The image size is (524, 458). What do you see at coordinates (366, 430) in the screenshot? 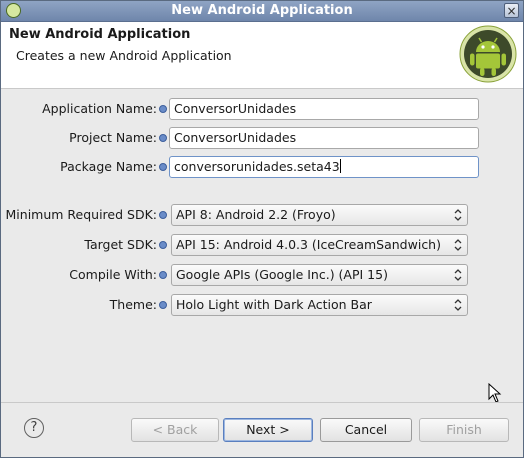
I see `cancel-button: Cancel` at bounding box center [366, 430].